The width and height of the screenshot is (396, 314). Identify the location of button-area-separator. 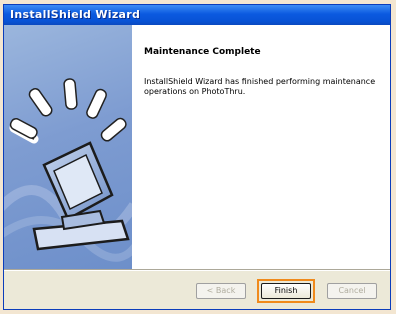
(197, 270).